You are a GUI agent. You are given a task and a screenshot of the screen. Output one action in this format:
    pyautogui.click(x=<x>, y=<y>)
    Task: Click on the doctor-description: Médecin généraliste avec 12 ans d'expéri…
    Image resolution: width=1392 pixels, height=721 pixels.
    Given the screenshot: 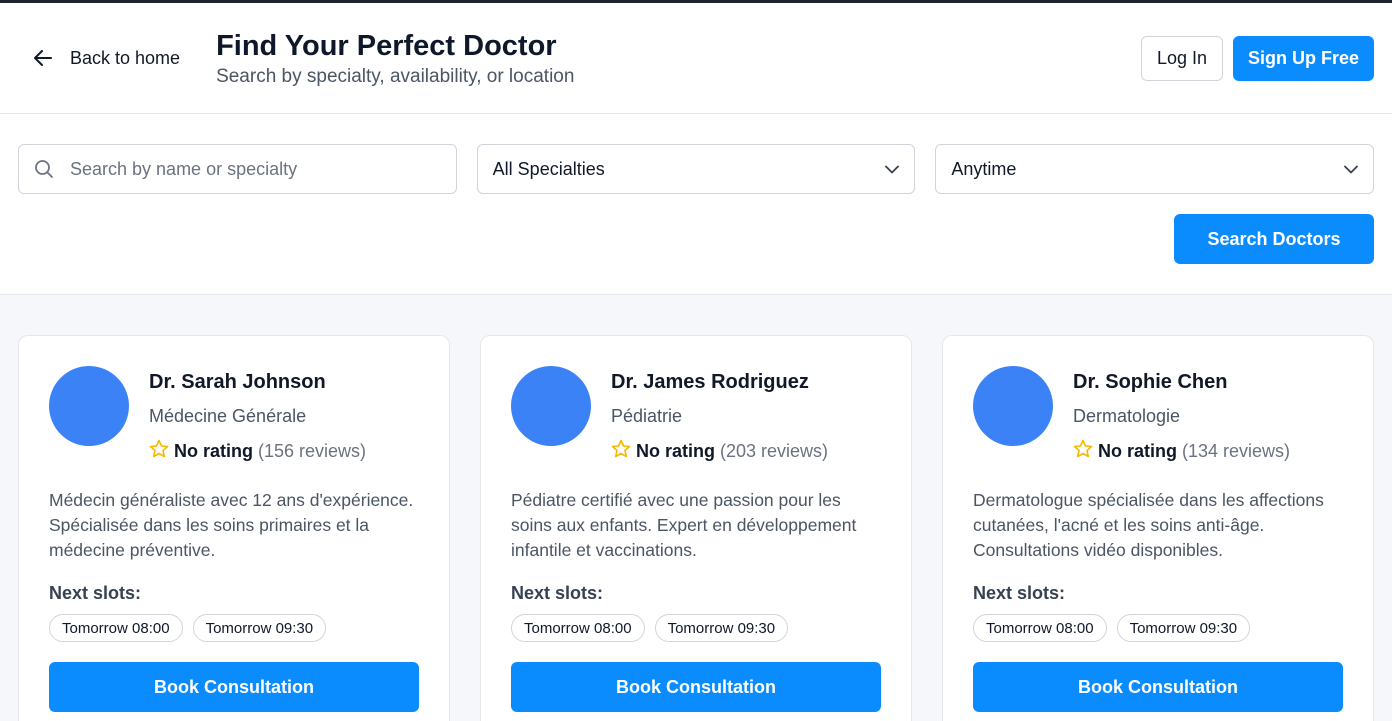 What is the action you would take?
    pyautogui.click(x=231, y=525)
    